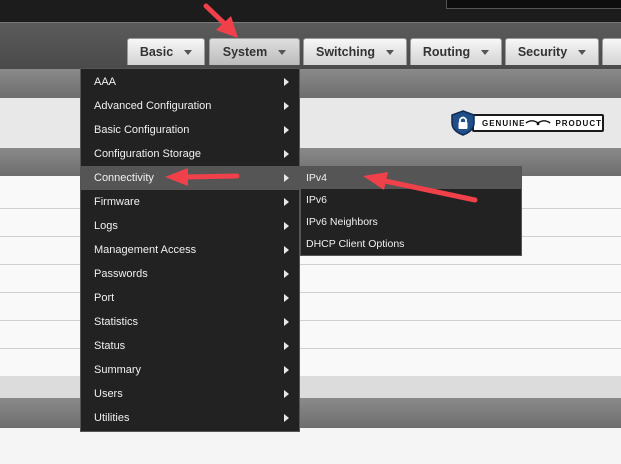 The width and height of the screenshot is (621, 464). I want to click on tab-basic: Basic, so click(166, 51).